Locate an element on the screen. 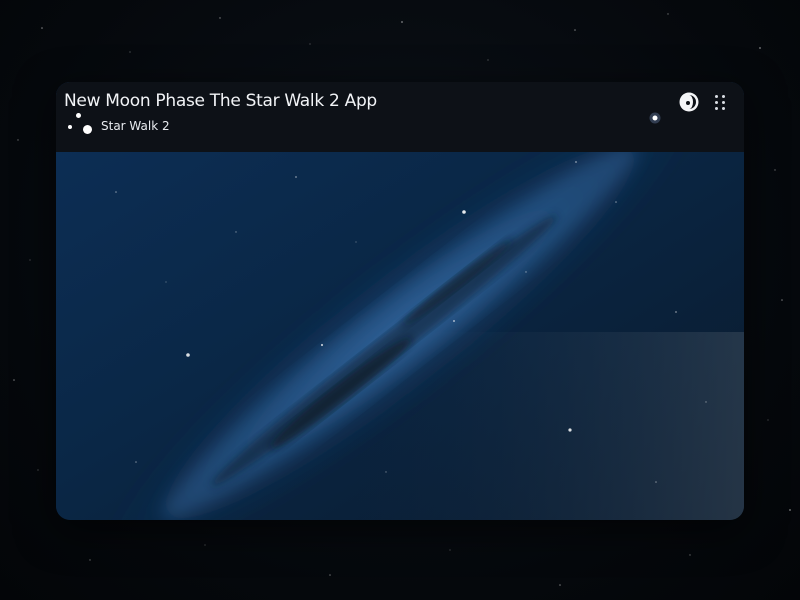 The image size is (800, 600). moon-phase-icon is located at coordinates (689, 102).